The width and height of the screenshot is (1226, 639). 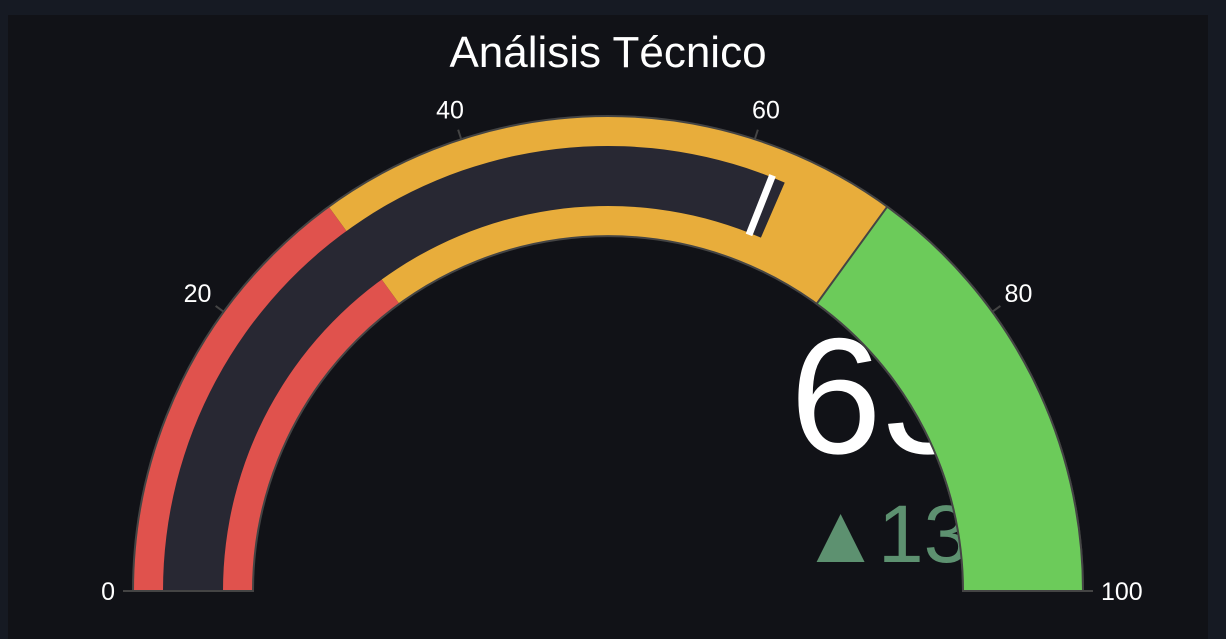 What do you see at coordinates (450, 111) in the screenshot?
I see `gauge-tick-label: 40` at bounding box center [450, 111].